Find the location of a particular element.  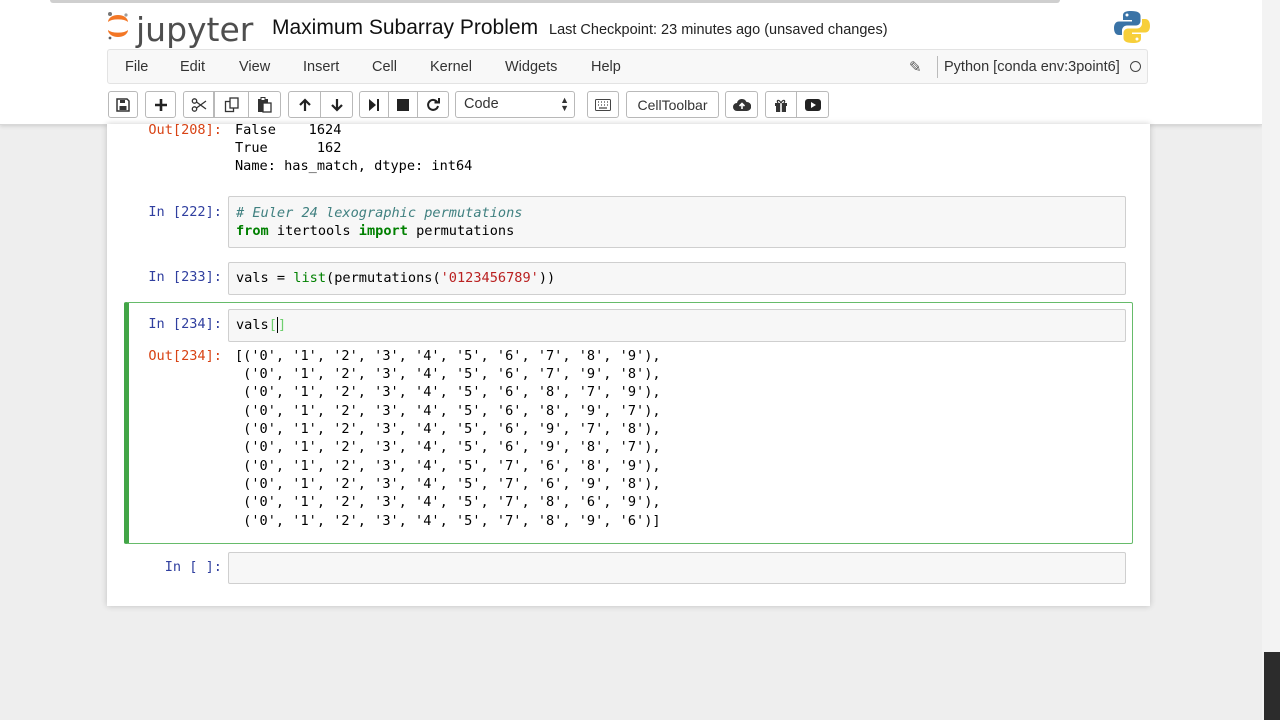

bracket-open: [ is located at coordinates (272, 325).